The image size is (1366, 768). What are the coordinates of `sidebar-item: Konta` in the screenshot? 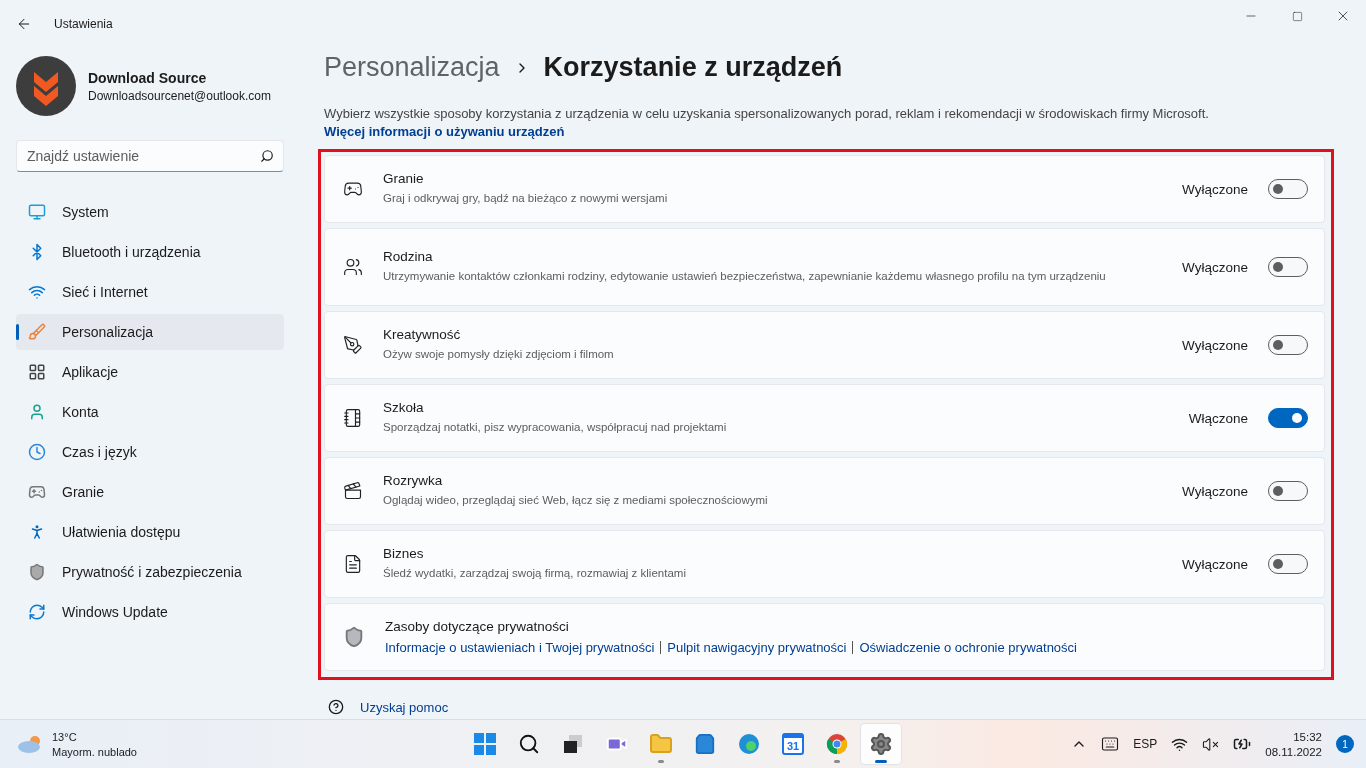 It's located at (150, 412).